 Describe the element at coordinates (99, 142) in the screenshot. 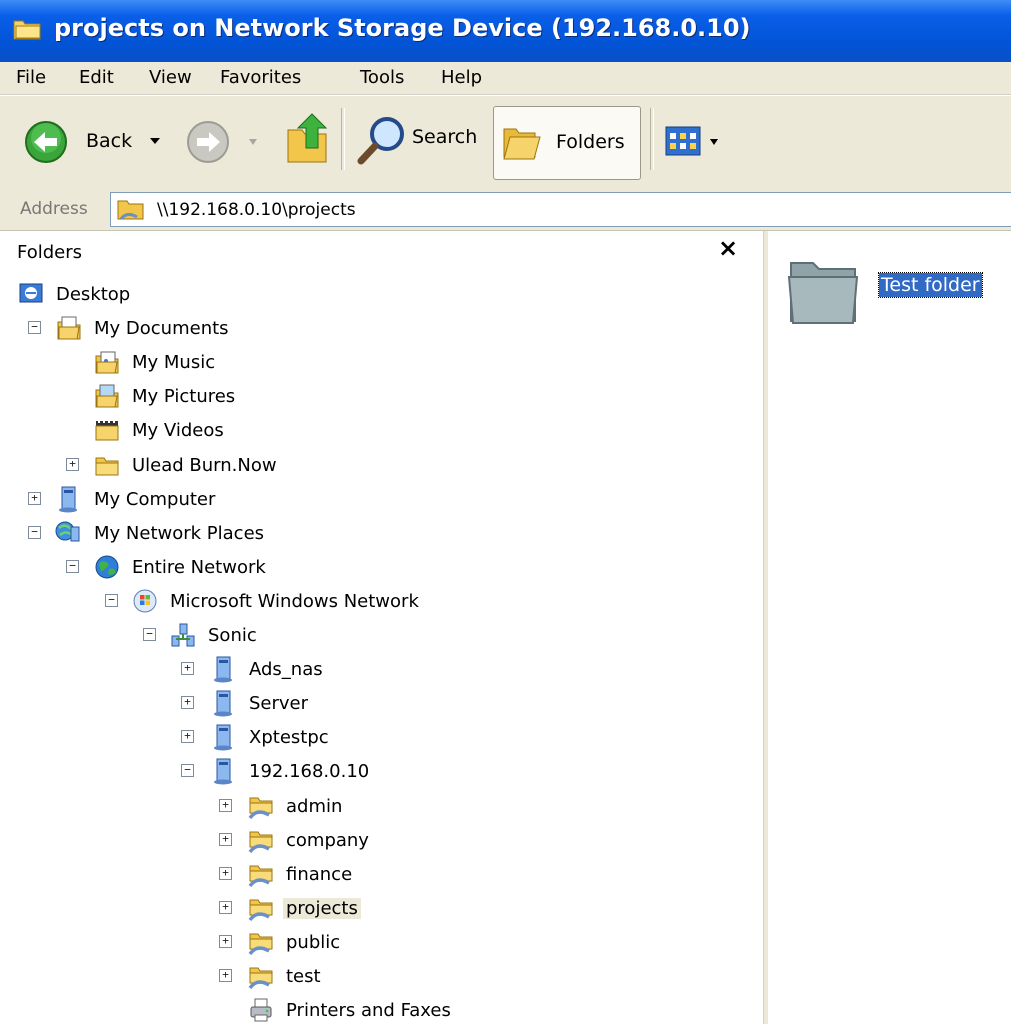

I see `back-button: Back` at that location.